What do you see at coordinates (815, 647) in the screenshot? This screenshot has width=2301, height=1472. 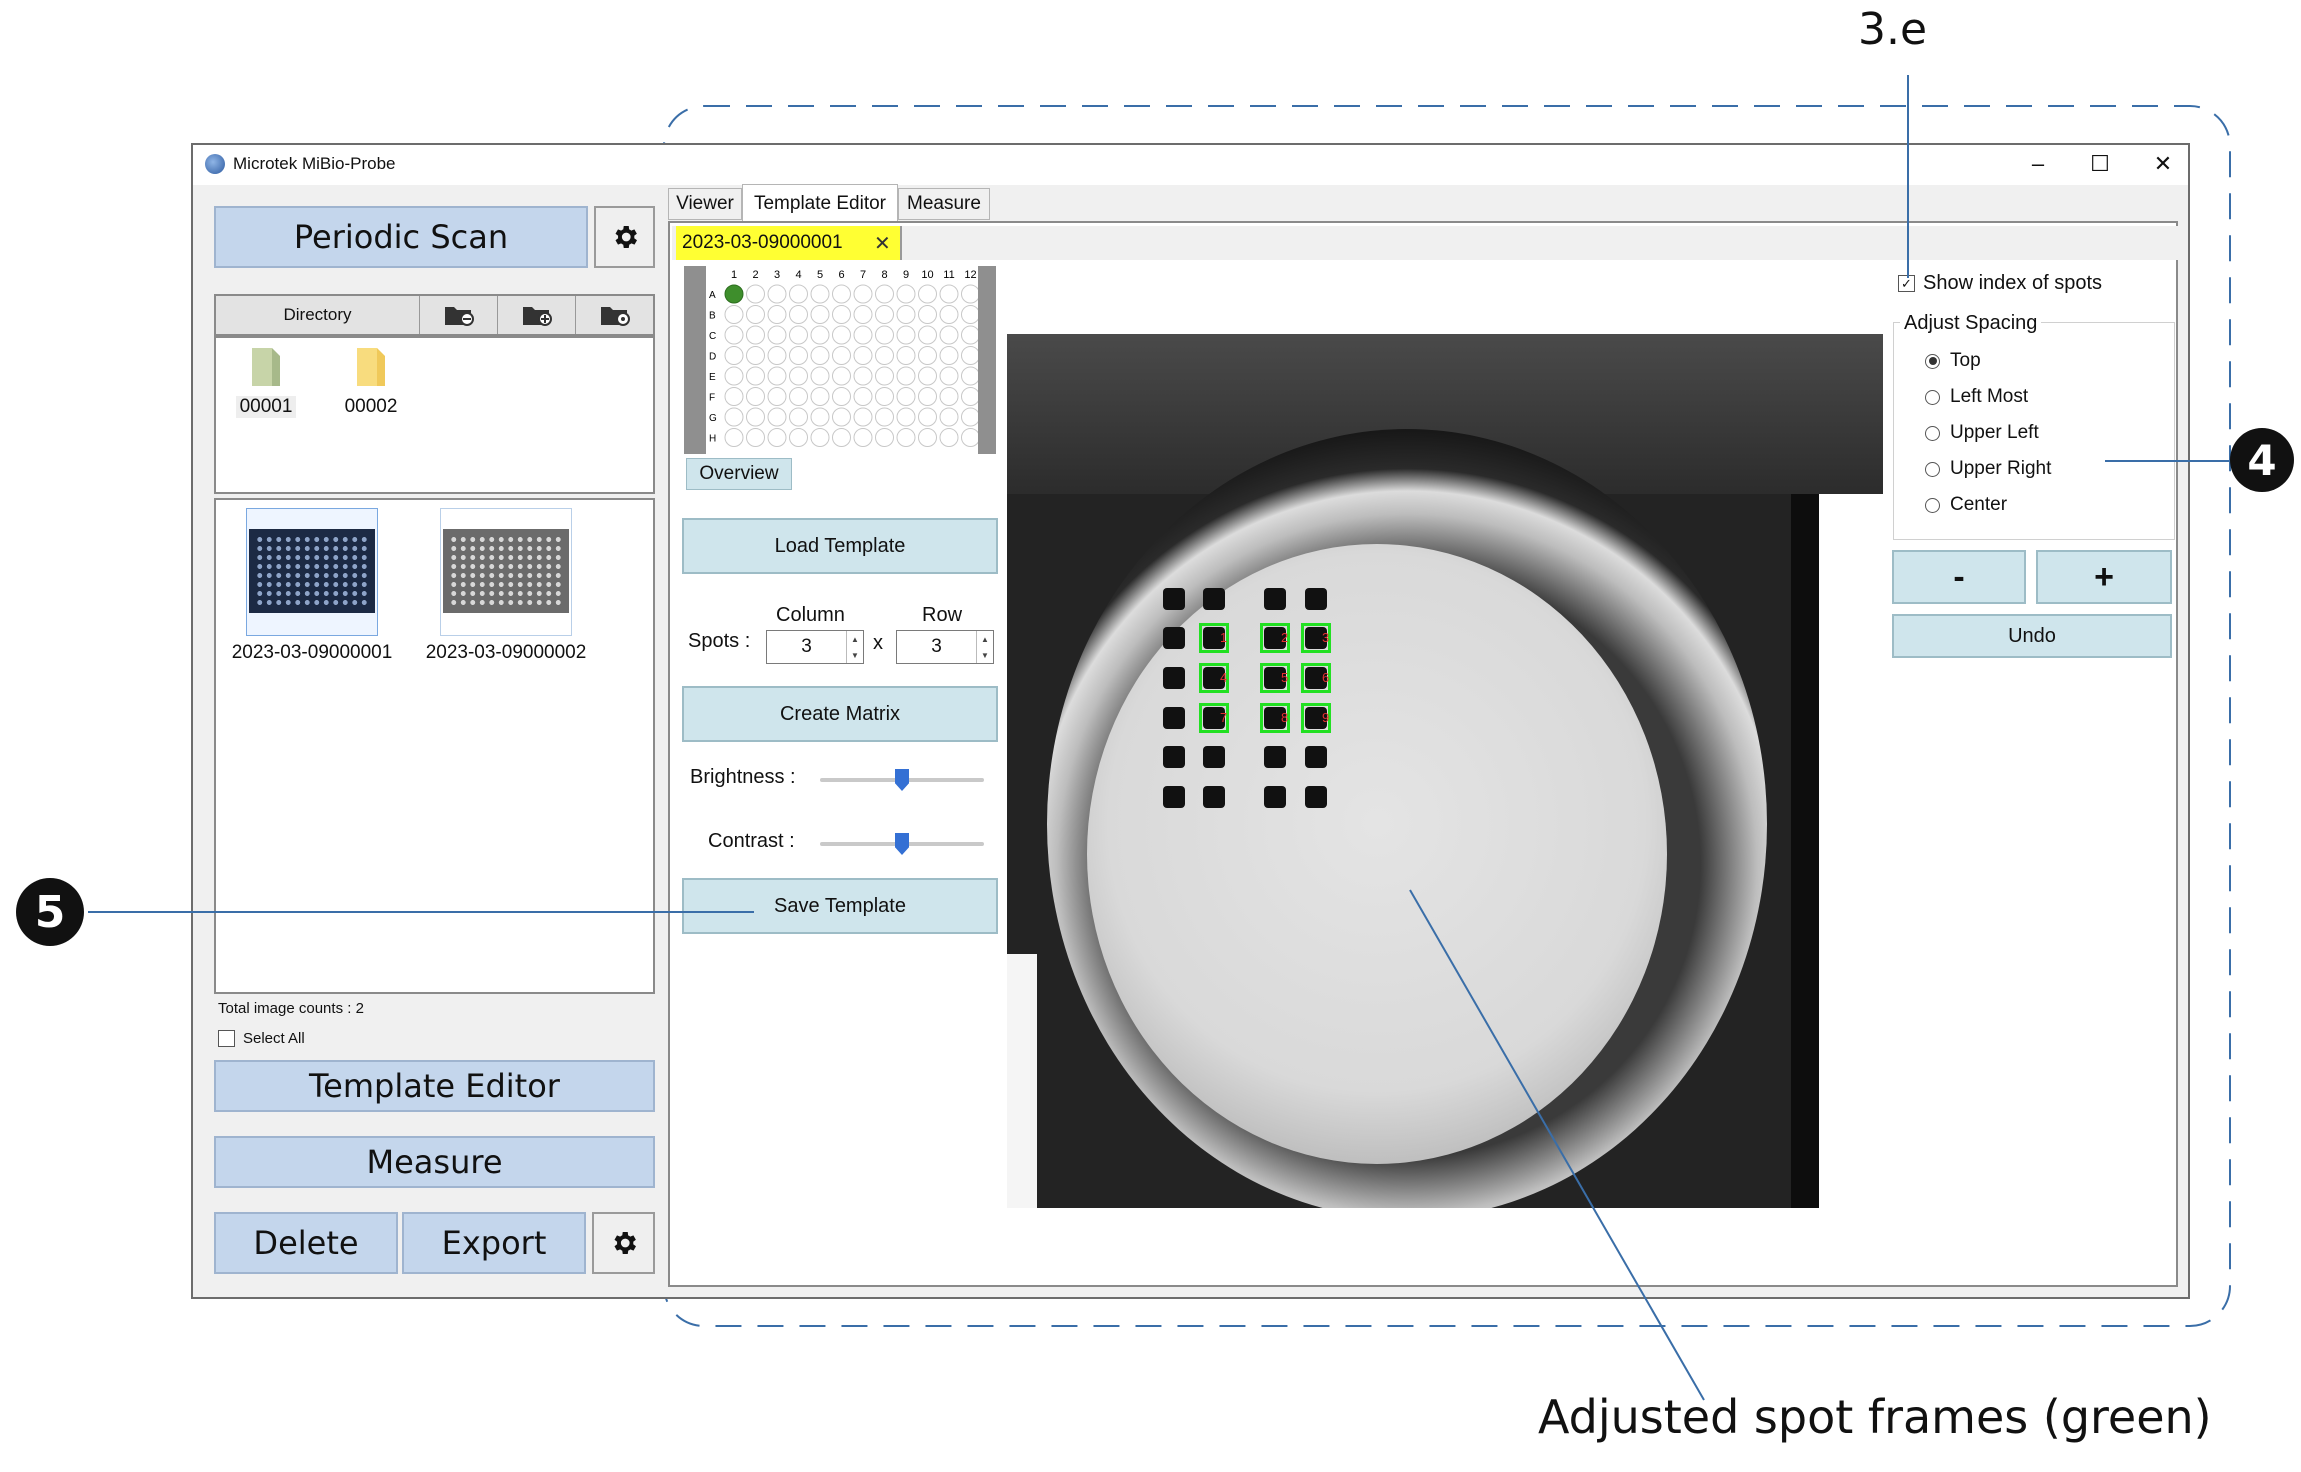 I see `column-spinner: 3 ▲ ▼` at bounding box center [815, 647].